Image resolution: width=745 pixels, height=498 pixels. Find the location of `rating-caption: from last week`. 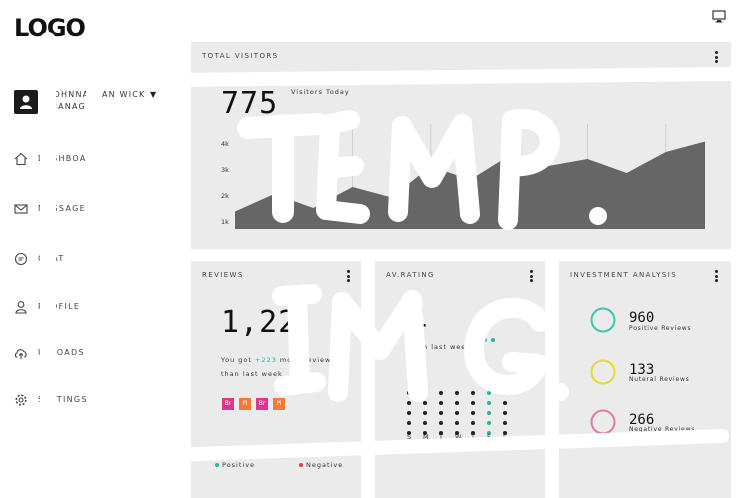

rating-caption: from last week is located at coordinates (440, 347).